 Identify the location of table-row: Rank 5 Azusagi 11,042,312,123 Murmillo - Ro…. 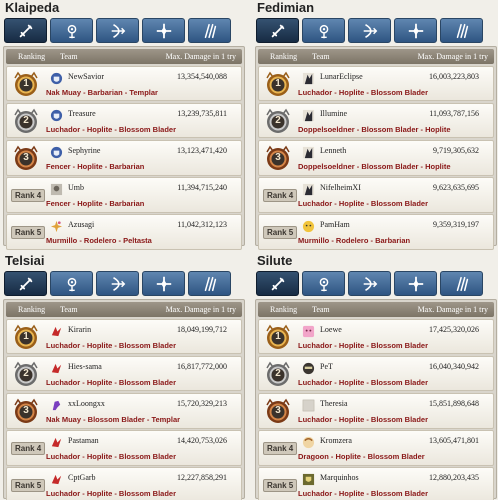
(124, 232).